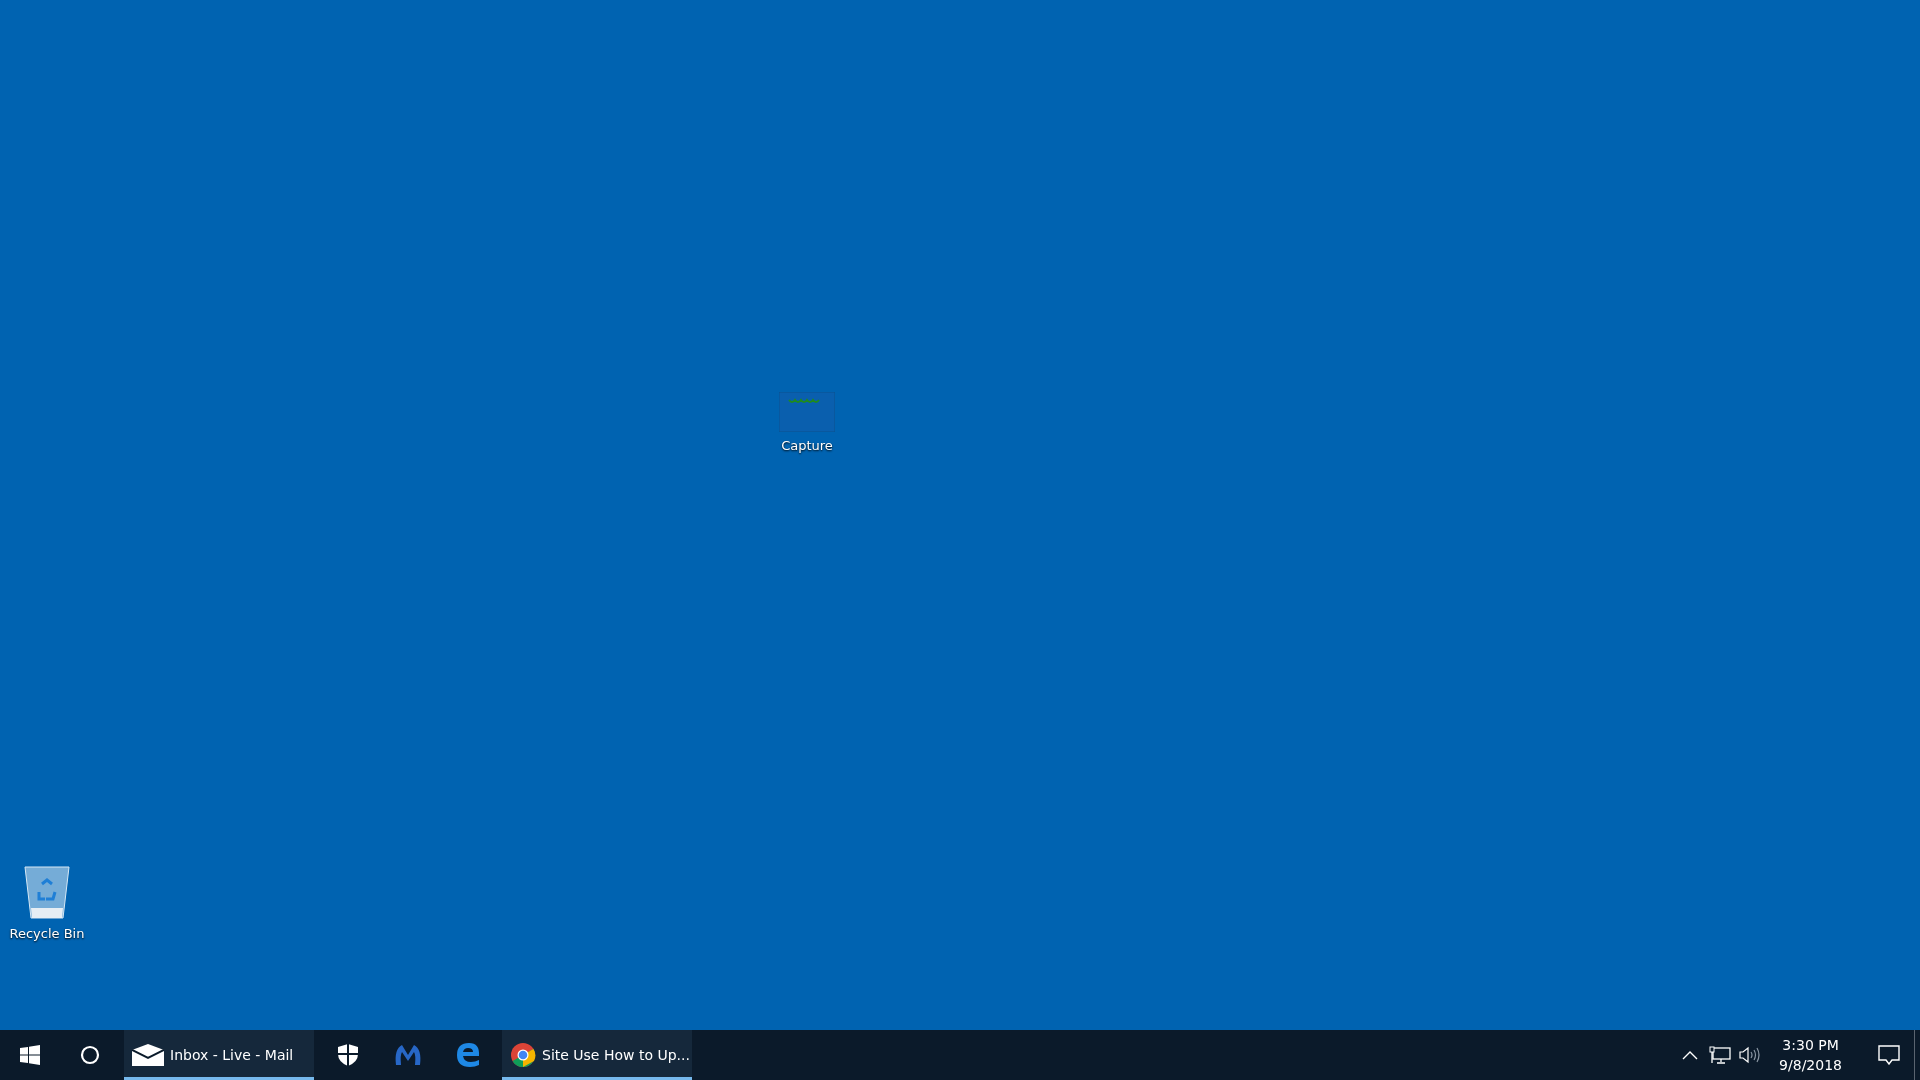  I want to click on desktop-icon-label: Capture, so click(807, 445).